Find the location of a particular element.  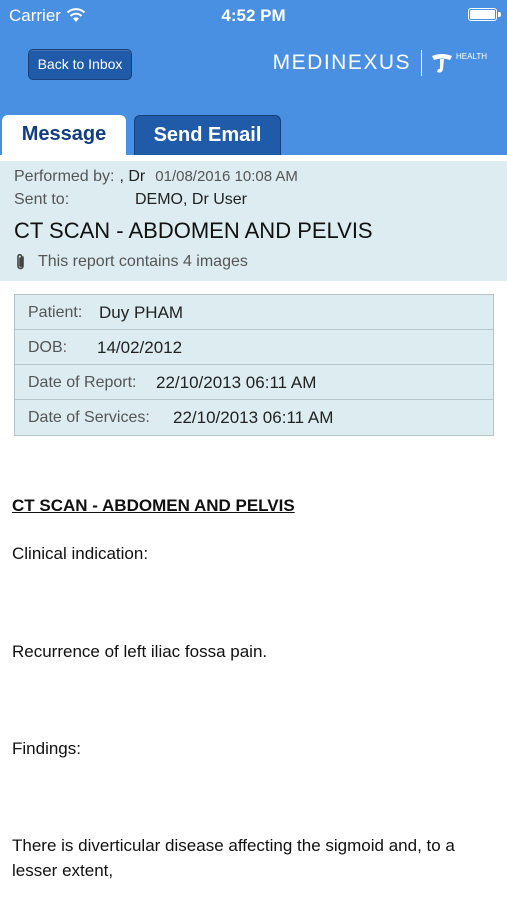

status-bar: Carrier 4:52 PM is located at coordinates (253, 15).